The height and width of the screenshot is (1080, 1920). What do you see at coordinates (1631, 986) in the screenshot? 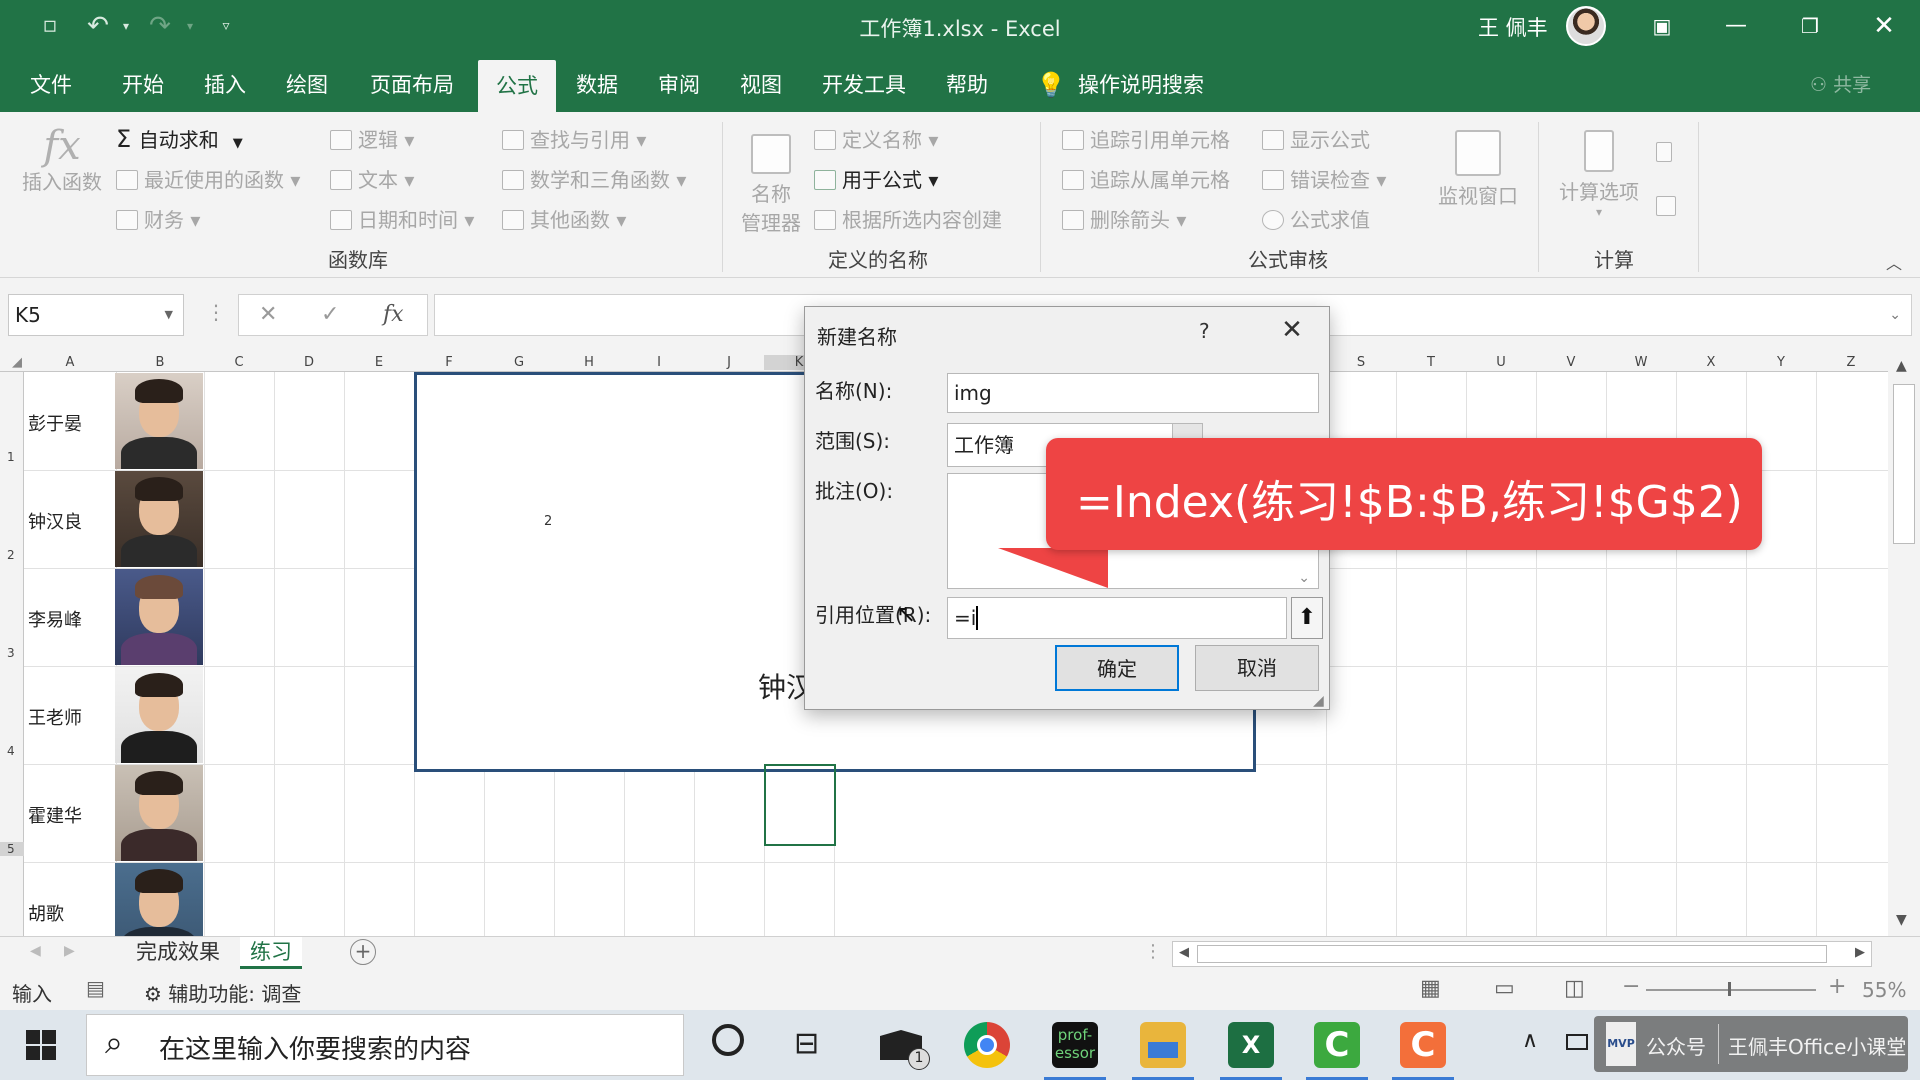
I see `zoom-out-icon: −` at bounding box center [1631, 986].